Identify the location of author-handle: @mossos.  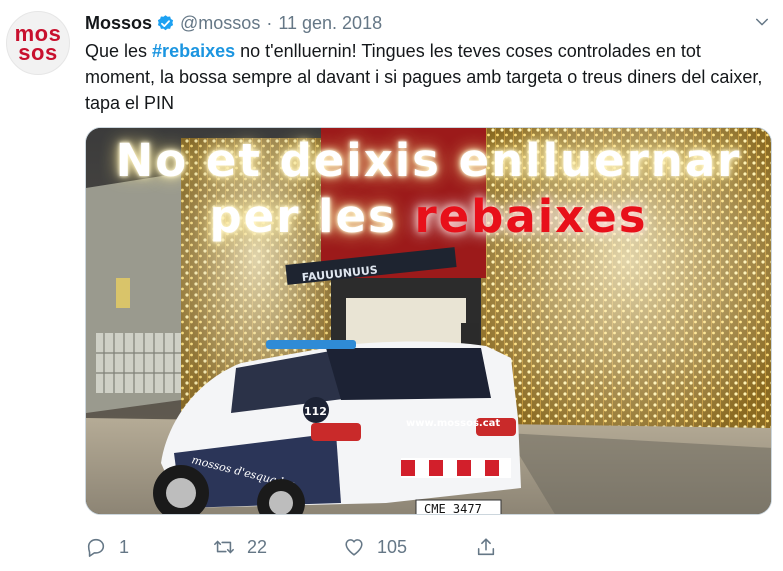
(220, 23).